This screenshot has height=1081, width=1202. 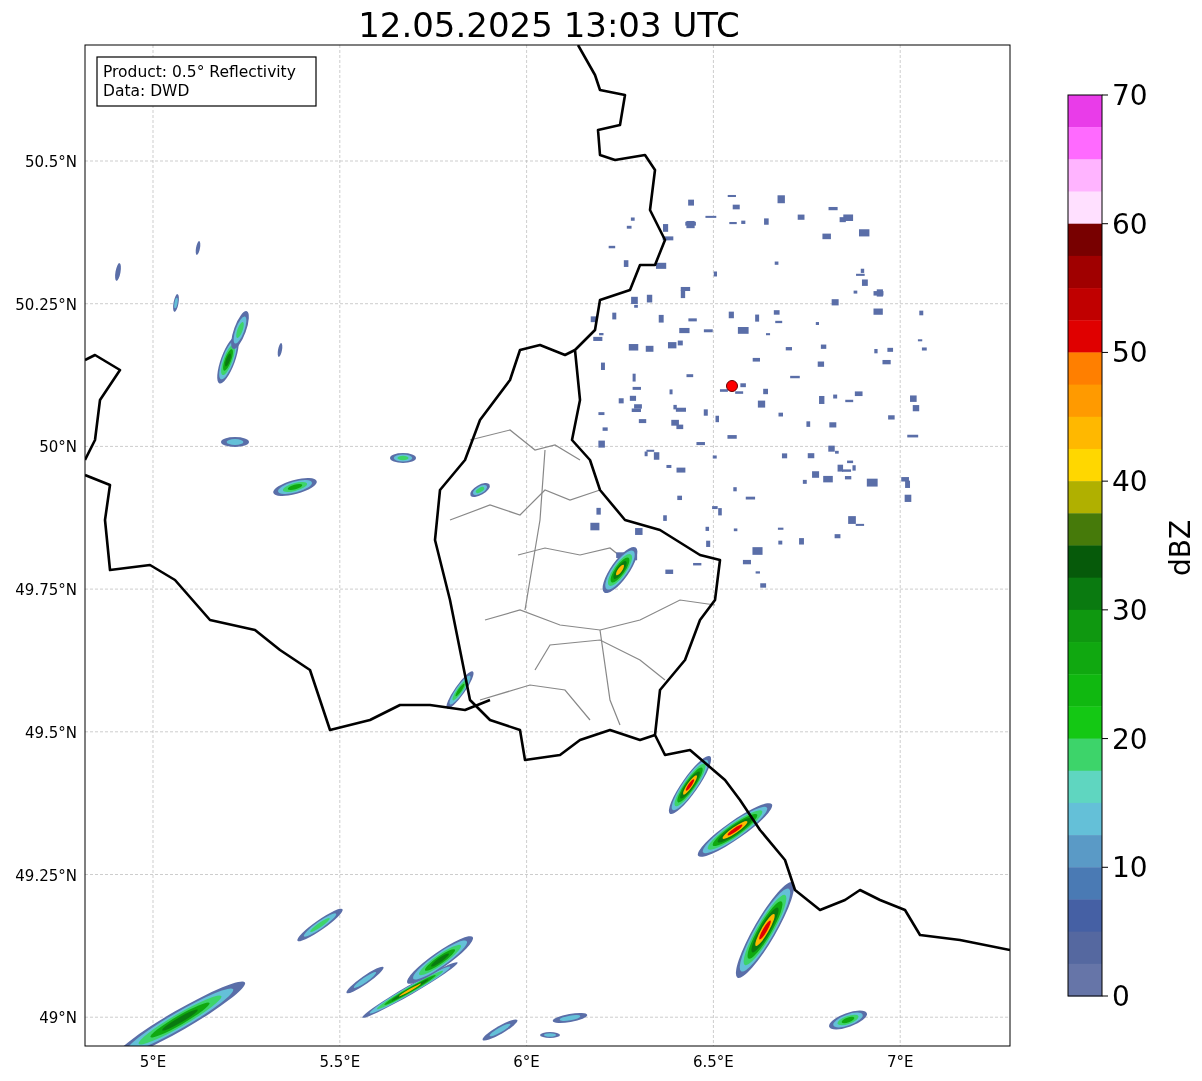 I want to click on colorbar-tick-label: 70, so click(x=1130, y=95).